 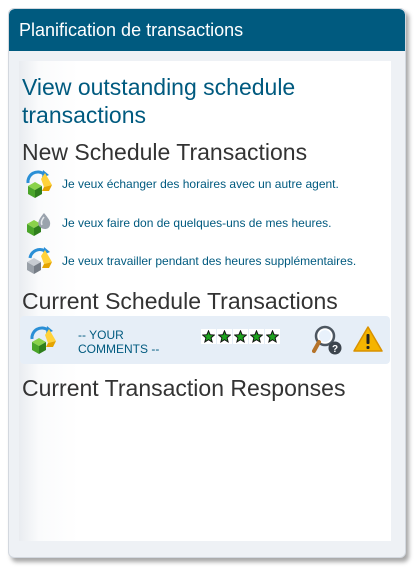 I want to click on panel-header: Planification de transactions, so click(x=207, y=30).